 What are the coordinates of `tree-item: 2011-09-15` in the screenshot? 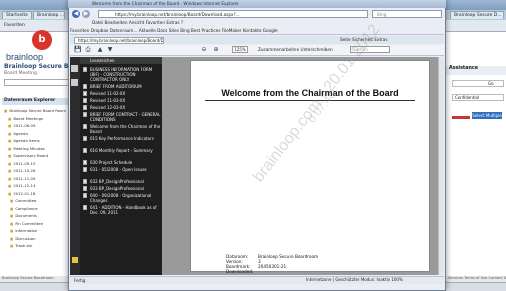 It's located at (21, 163).